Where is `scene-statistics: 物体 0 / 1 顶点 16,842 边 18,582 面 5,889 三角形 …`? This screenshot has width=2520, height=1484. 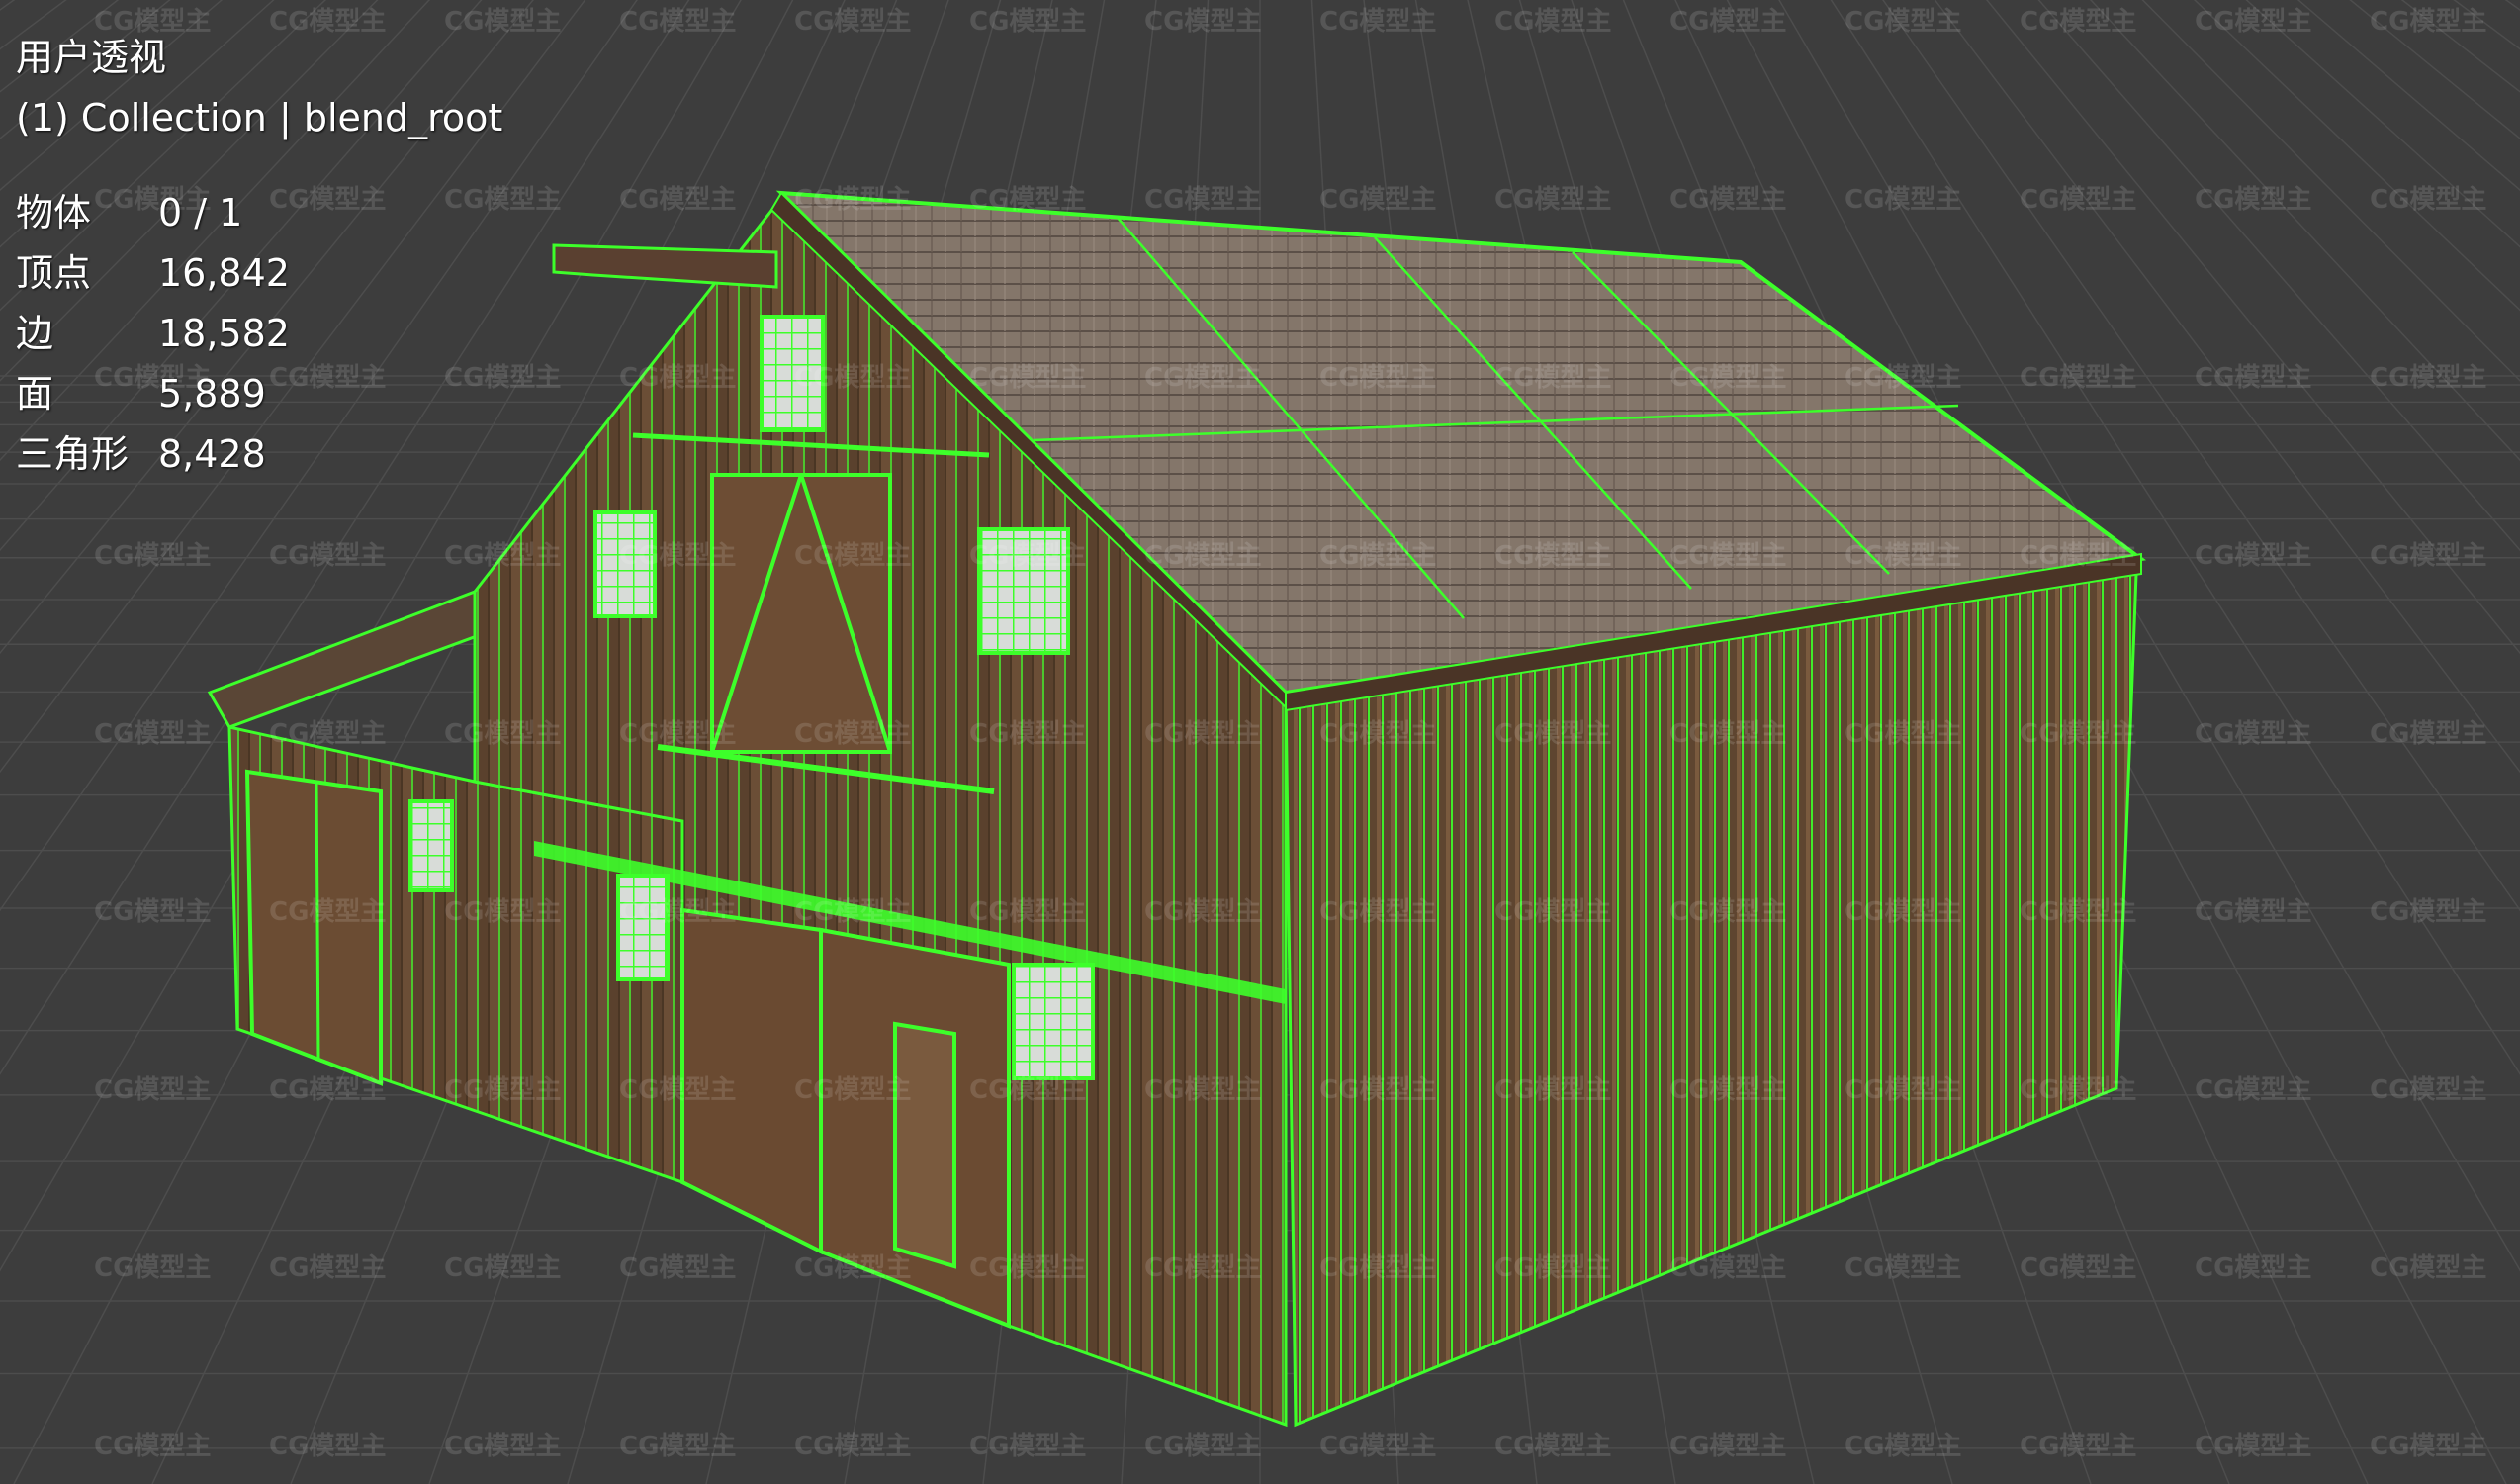 scene-statistics: 物体 0 / 1 顶点 16,842 边 18,582 面 5,889 三角形 … is located at coordinates (259, 334).